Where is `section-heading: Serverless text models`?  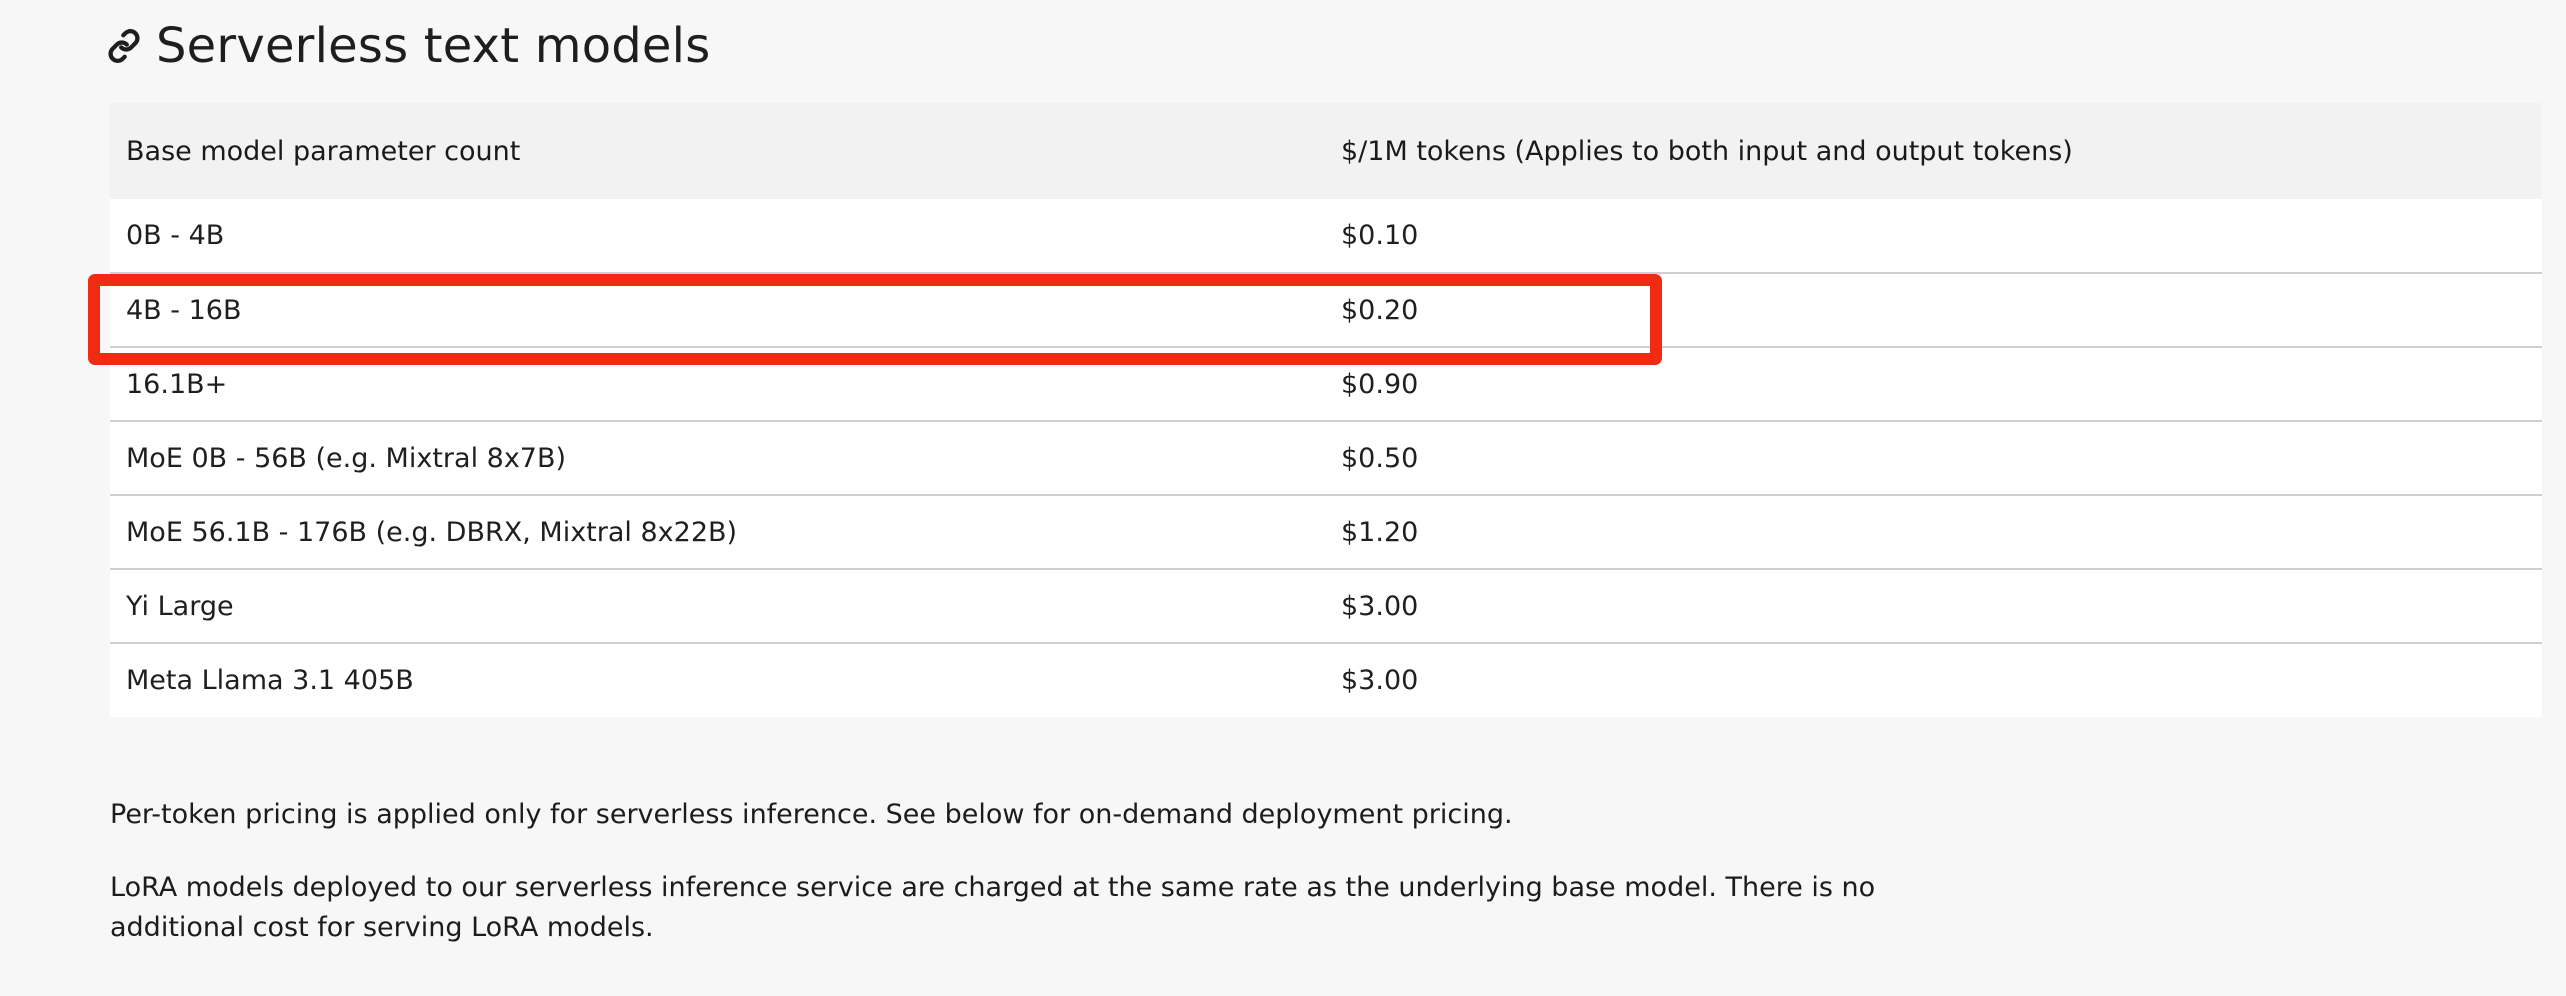 section-heading: Serverless text models is located at coordinates (408, 46).